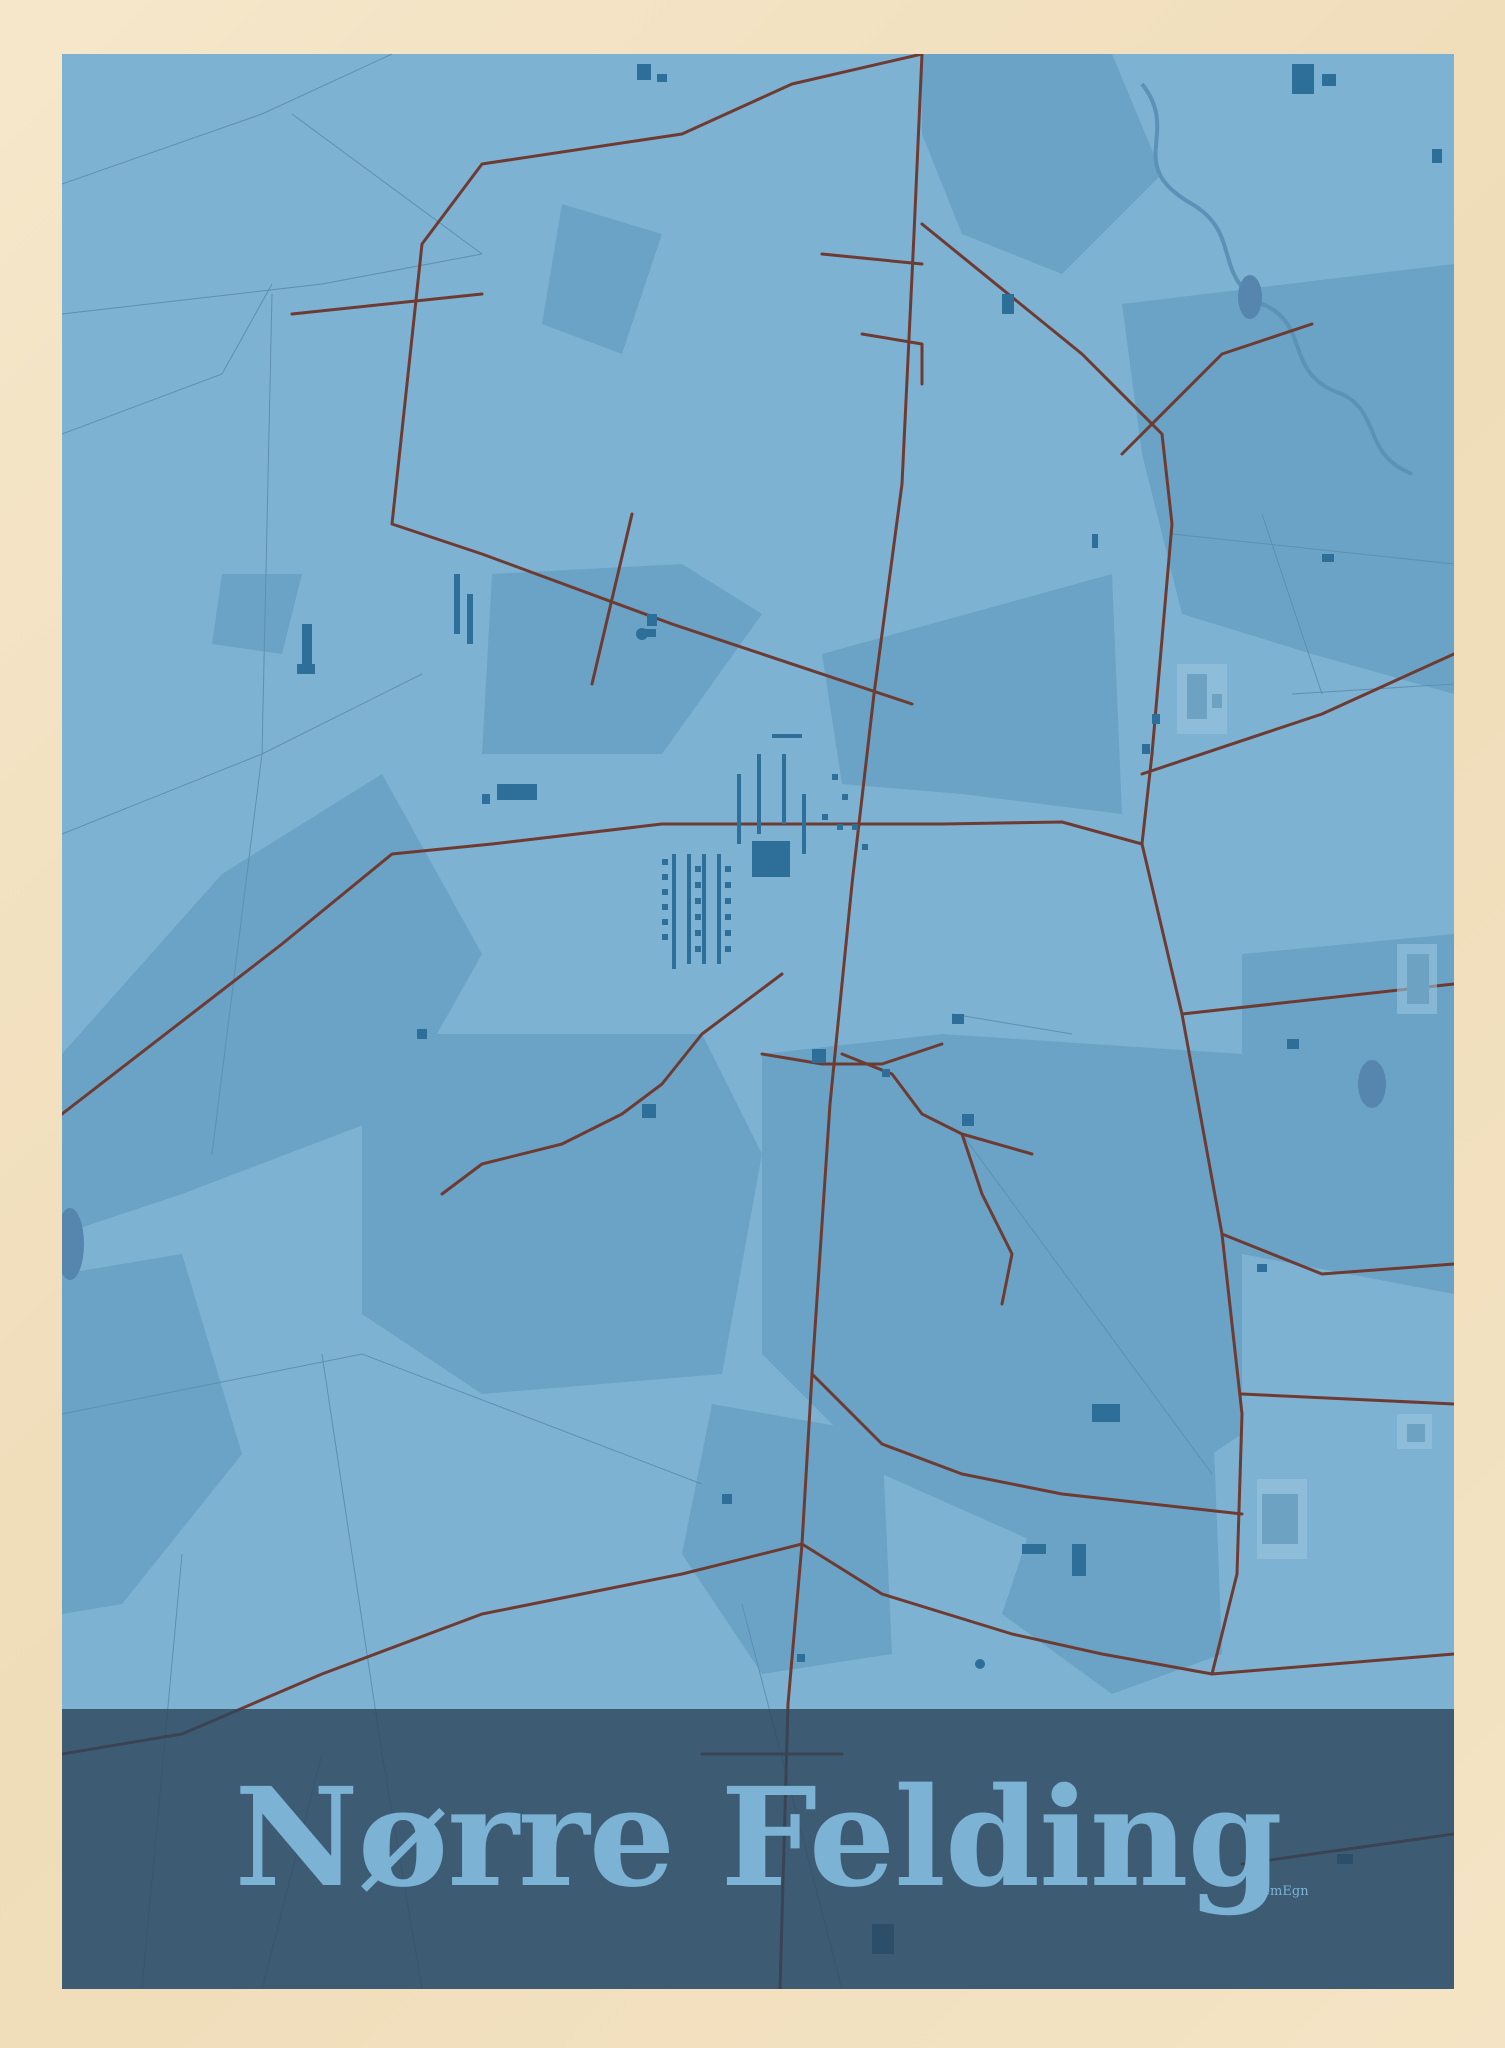 This screenshot has width=1505, height=2048. Describe the element at coordinates (1250, 297) in the screenshot. I see `lake` at that location.